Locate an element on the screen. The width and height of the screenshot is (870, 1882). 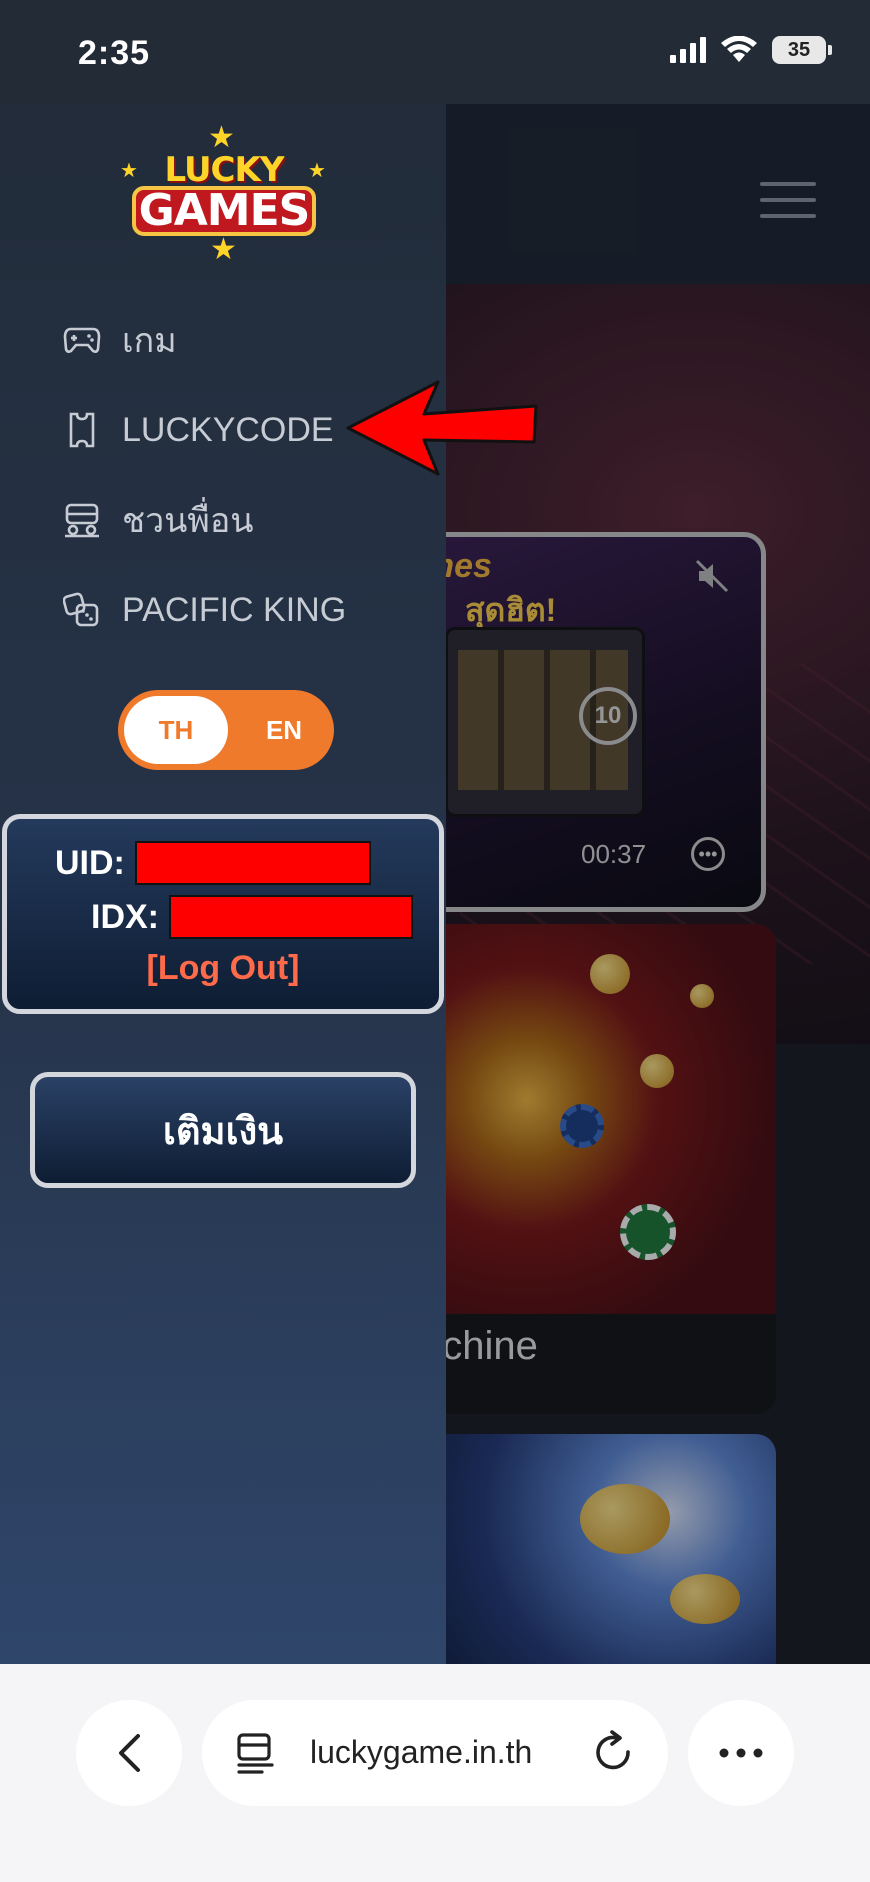
status-icons: 35 is located at coordinates (751, 50).